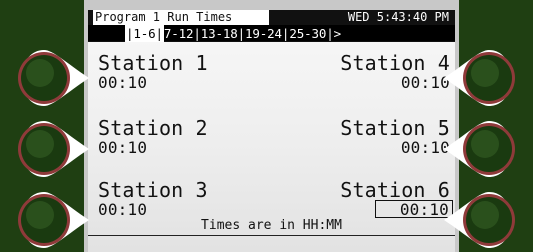  I want to click on tab-25-30: 25-30|, so click(311, 33).